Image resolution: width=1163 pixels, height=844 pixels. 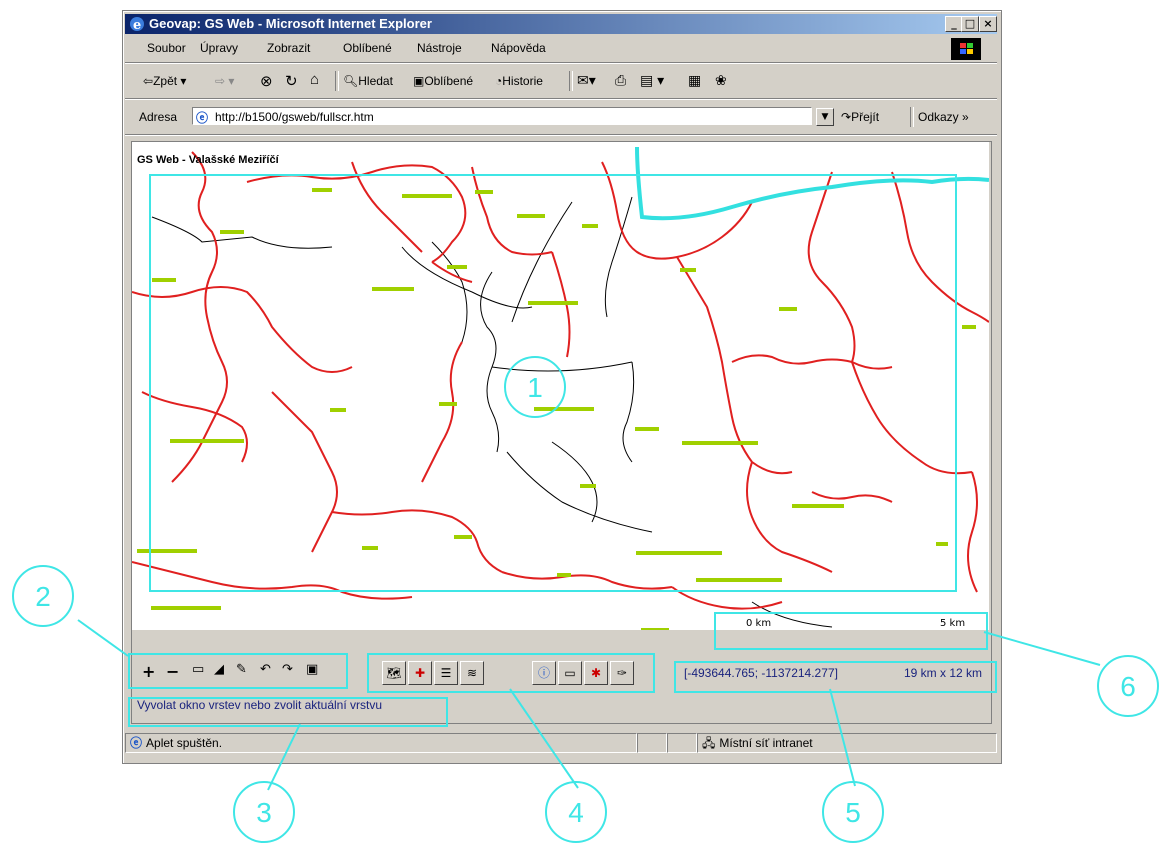 What do you see at coordinates (264, 812) in the screenshot?
I see `callout-3: 3` at bounding box center [264, 812].